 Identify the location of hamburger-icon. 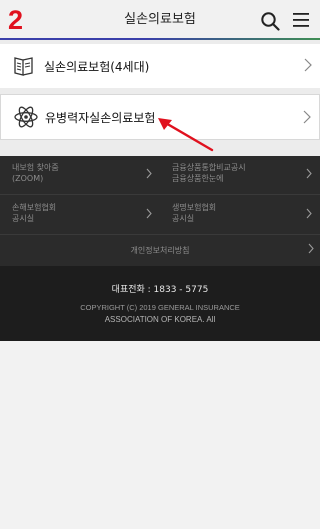
(301, 20).